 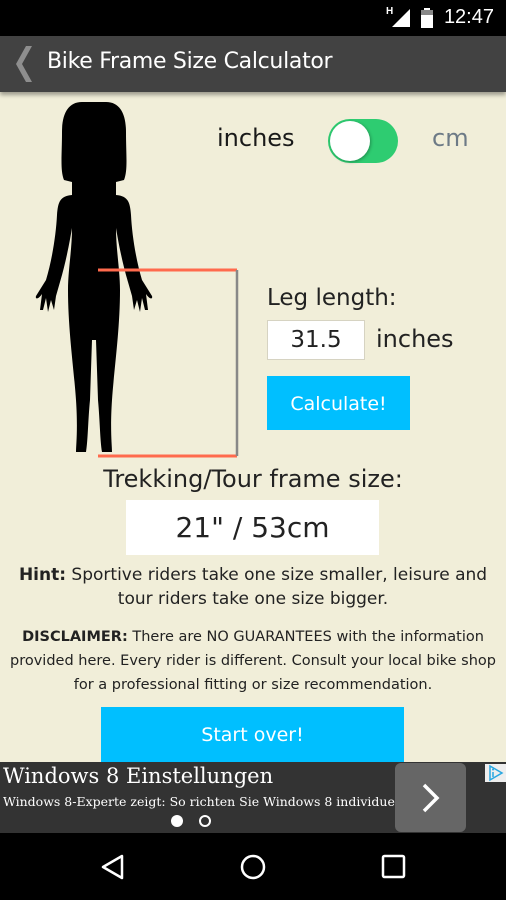 What do you see at coordinates (495, 773) in the screenshot?
I see `ad-choices-icon` at bounding box center [495, 773].